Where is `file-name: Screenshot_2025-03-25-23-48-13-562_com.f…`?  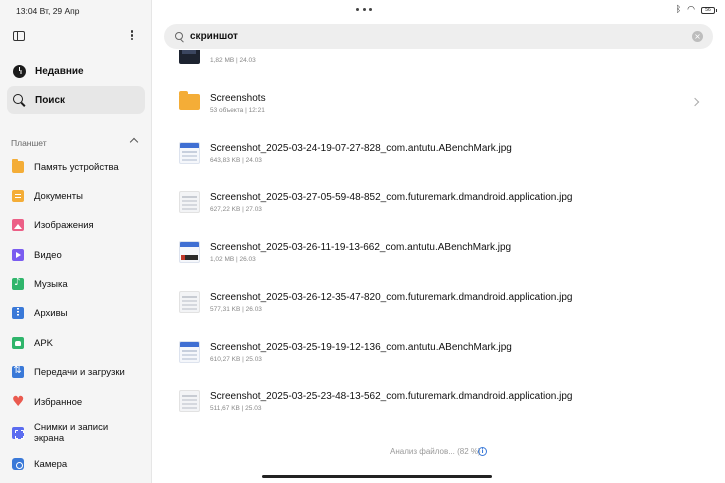 file-name: Screenshot_2025-03-25-23-48-13-562_com.f… is located at coordinates (391, 396).